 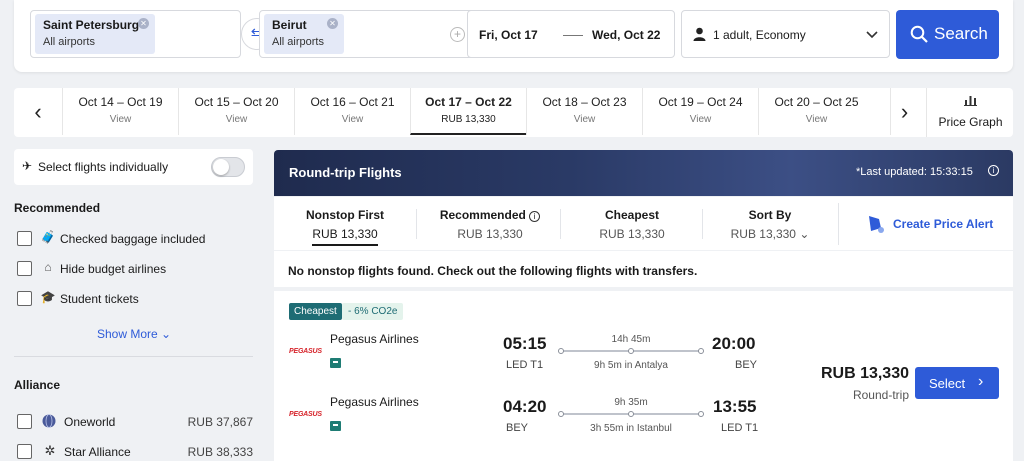 What do you see at coordinates (374, 402) in the screenshot?
I see `airline-name: Pegasus Airlines` at bounding box center [374, 402].